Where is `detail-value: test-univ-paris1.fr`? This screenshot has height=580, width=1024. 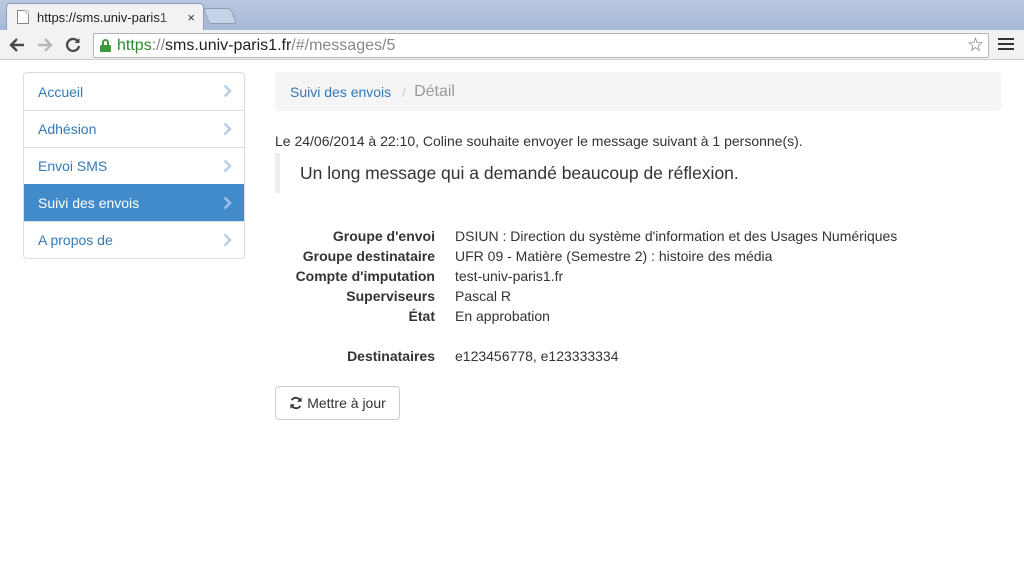
detail-value: test-univ-paris1.fr is located at coordinates (509, 276).